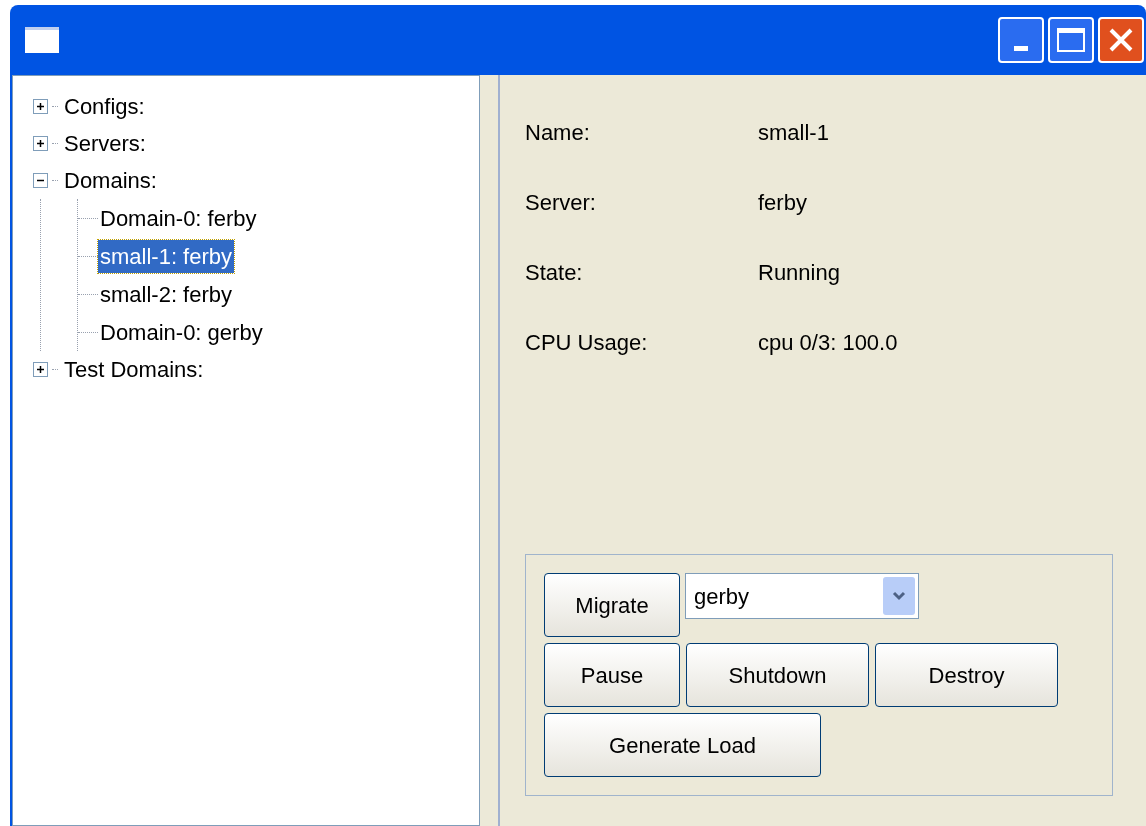 This screenshot has height=826, width=1146. I want to click on action-button: Shutdown, so click(777, 675).